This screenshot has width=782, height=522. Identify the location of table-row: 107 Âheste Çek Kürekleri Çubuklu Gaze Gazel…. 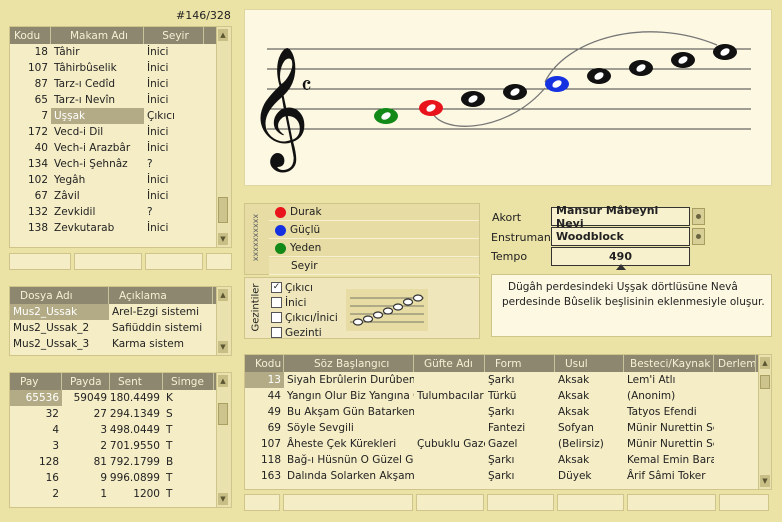
(508, 444).